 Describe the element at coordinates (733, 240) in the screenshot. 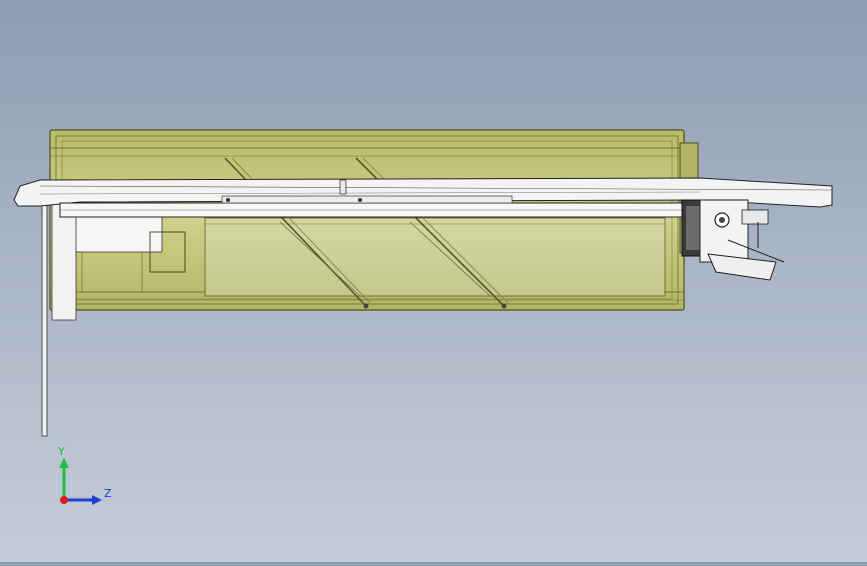

I see `right-drive-assembly` at that location.